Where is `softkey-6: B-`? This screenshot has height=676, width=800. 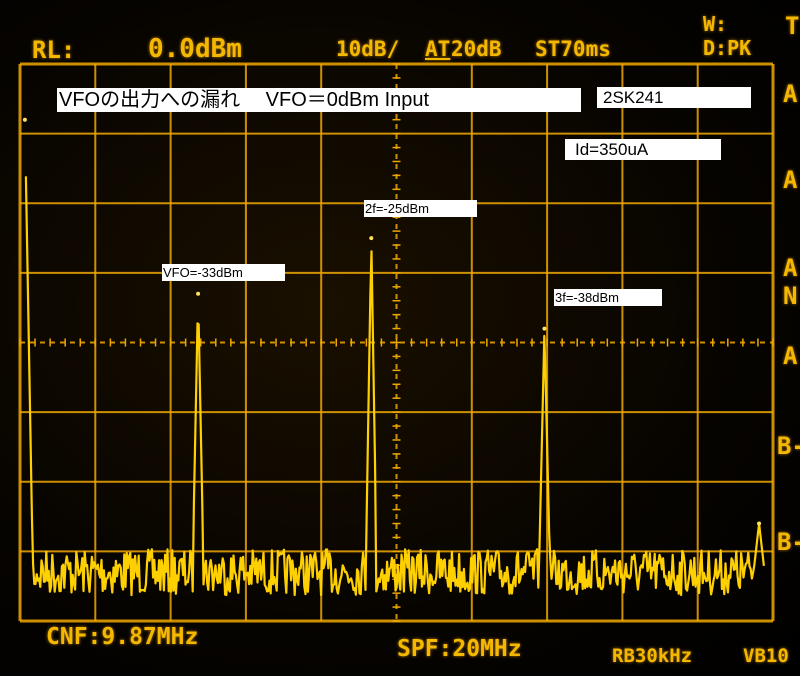 softkey-6: B- is located at coordinates (788, 446).